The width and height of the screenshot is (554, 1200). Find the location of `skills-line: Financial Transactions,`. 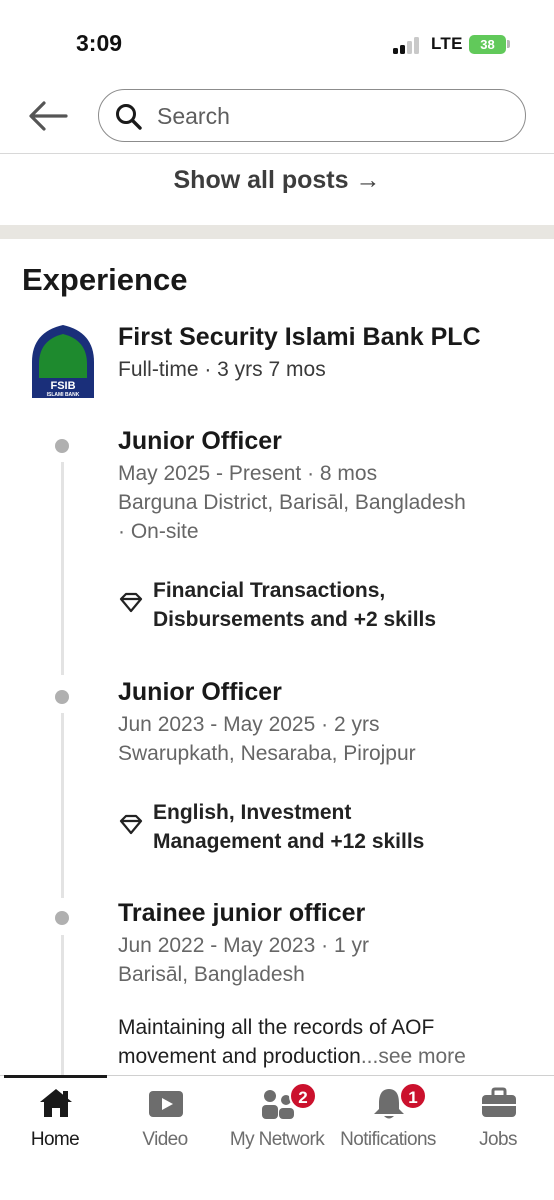

skills-line: Financial Transactions, is located at coordinates (269, 590).